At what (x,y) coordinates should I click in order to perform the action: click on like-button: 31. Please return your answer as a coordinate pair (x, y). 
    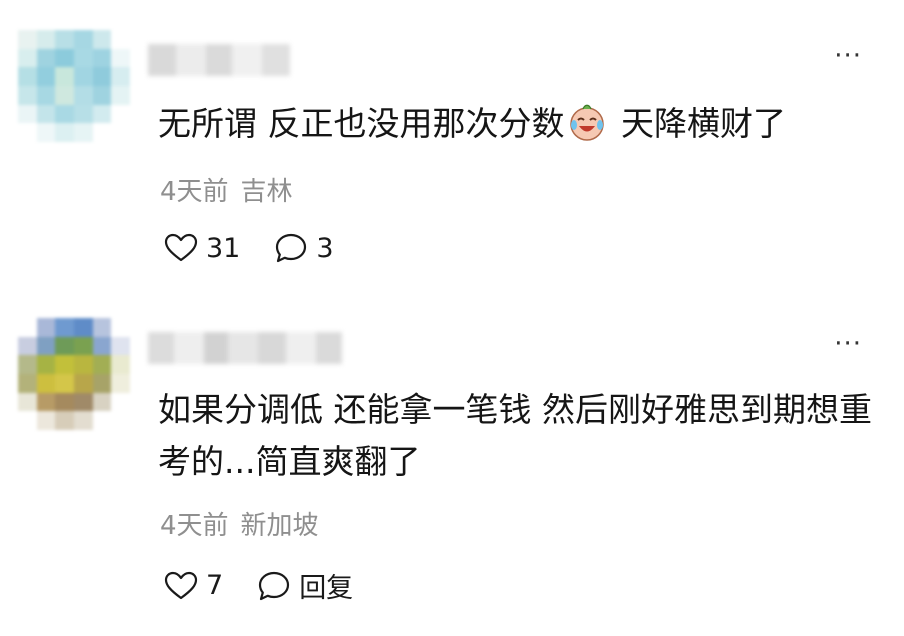
    Looking at the image, I should click on (202, 248).